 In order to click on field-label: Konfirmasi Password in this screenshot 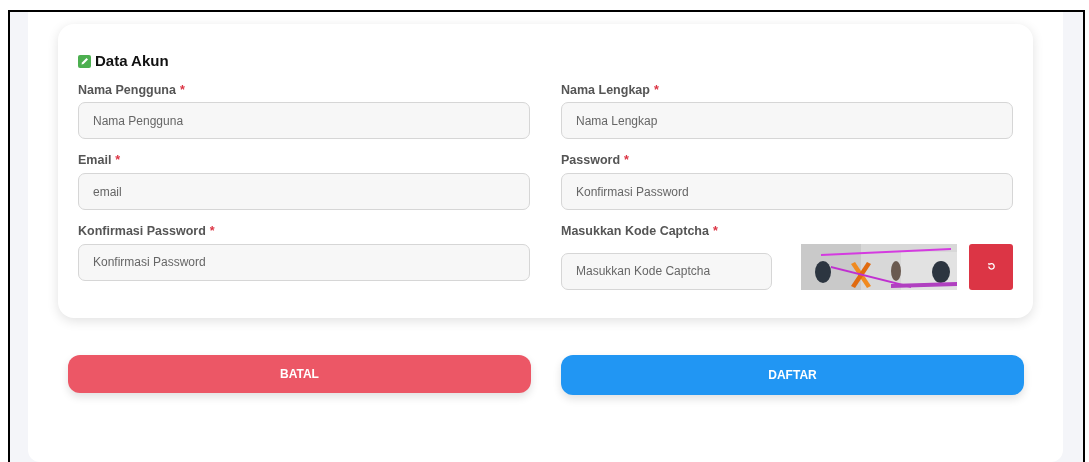, I will do `click(142, 231)`.